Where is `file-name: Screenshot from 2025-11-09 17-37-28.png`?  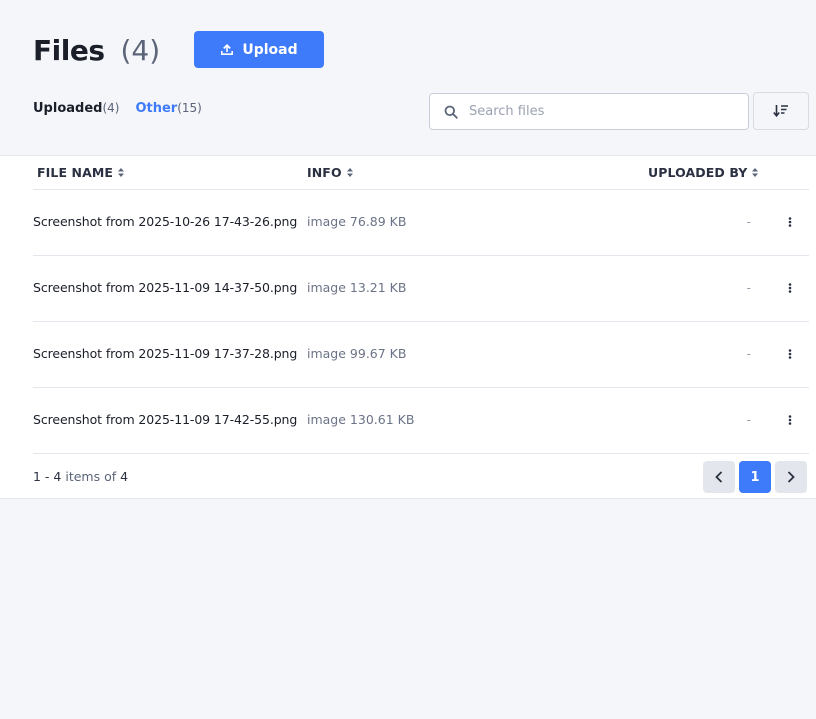 file-name: Screenshot from 2025-11-09 17-37-28.png is located at coordinates (165, 353).